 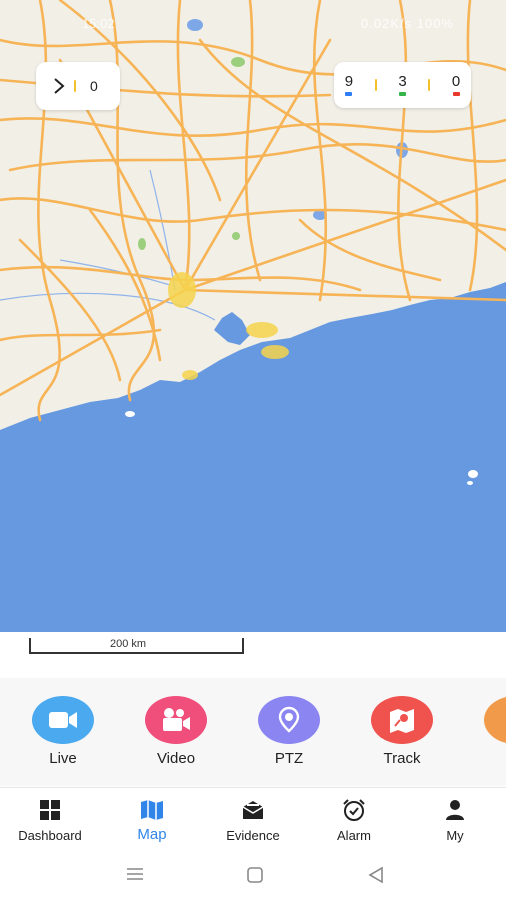 I want to click on alarm-indicator, so click(x=456, y=94).